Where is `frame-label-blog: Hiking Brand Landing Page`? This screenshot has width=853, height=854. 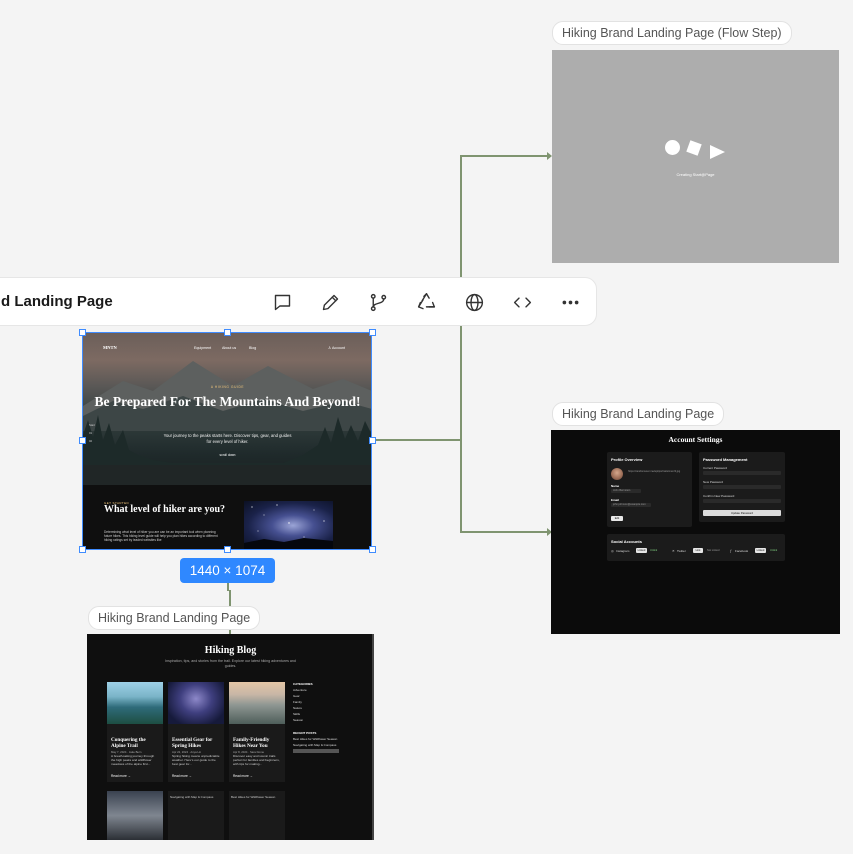 frame-label-blog: Hiking Brand Landing Page is located at coordinates (174, 618).